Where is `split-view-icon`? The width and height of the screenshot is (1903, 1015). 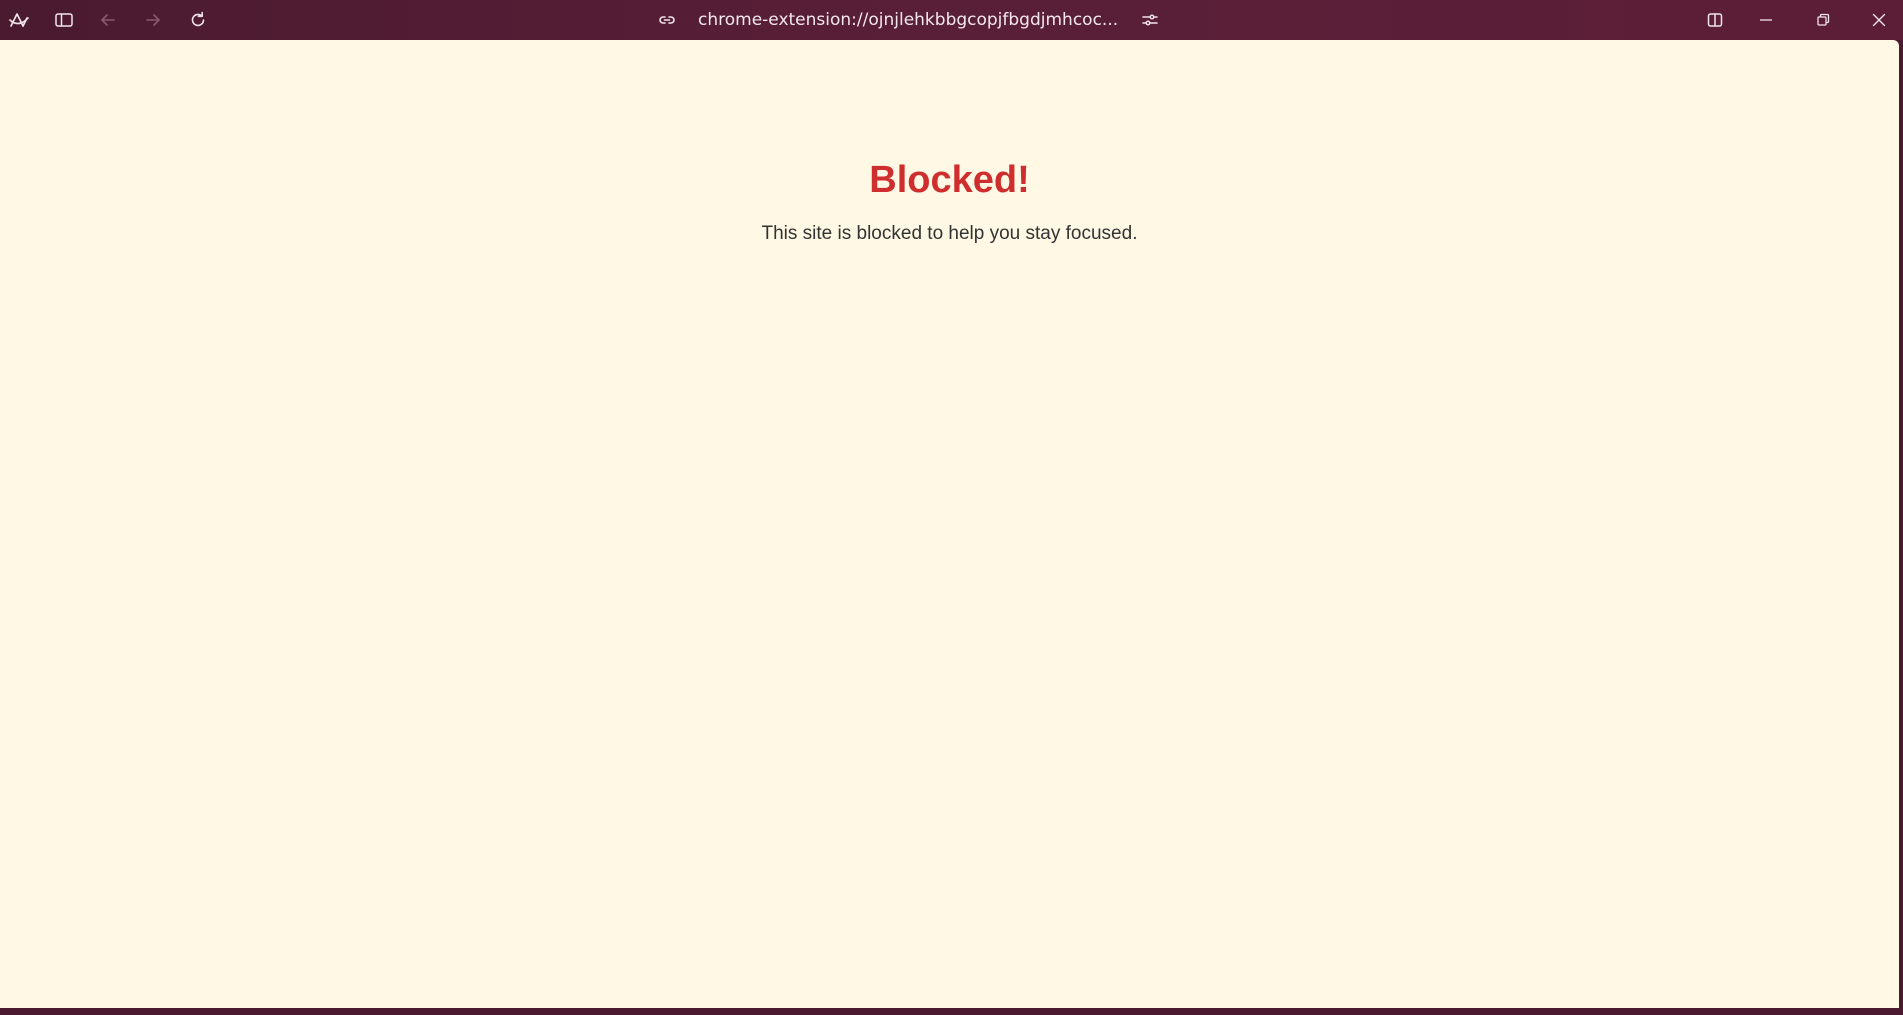 split-view-icon is located at coordinates (1715, 20).